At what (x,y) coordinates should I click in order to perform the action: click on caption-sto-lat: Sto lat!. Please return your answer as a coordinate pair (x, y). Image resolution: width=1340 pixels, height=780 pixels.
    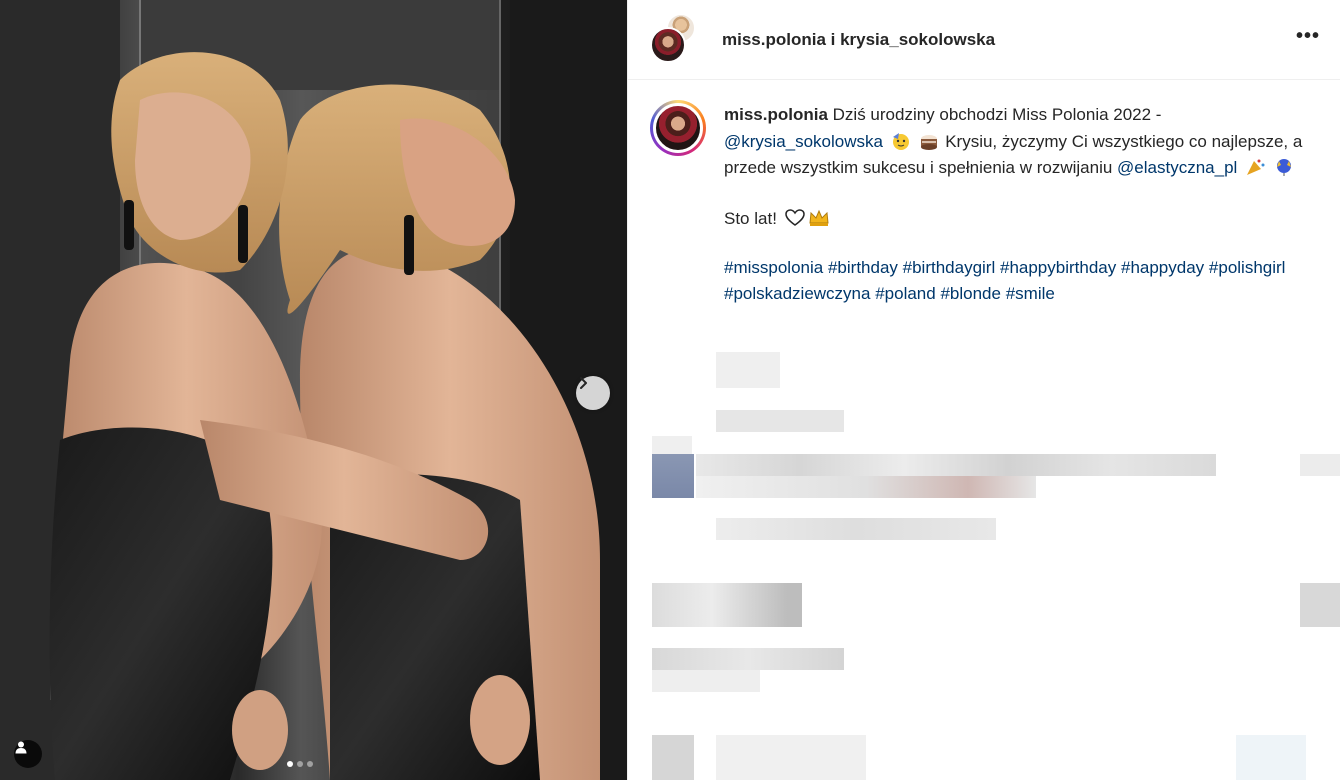
    Looking at the image, I should click on (1022, 218).